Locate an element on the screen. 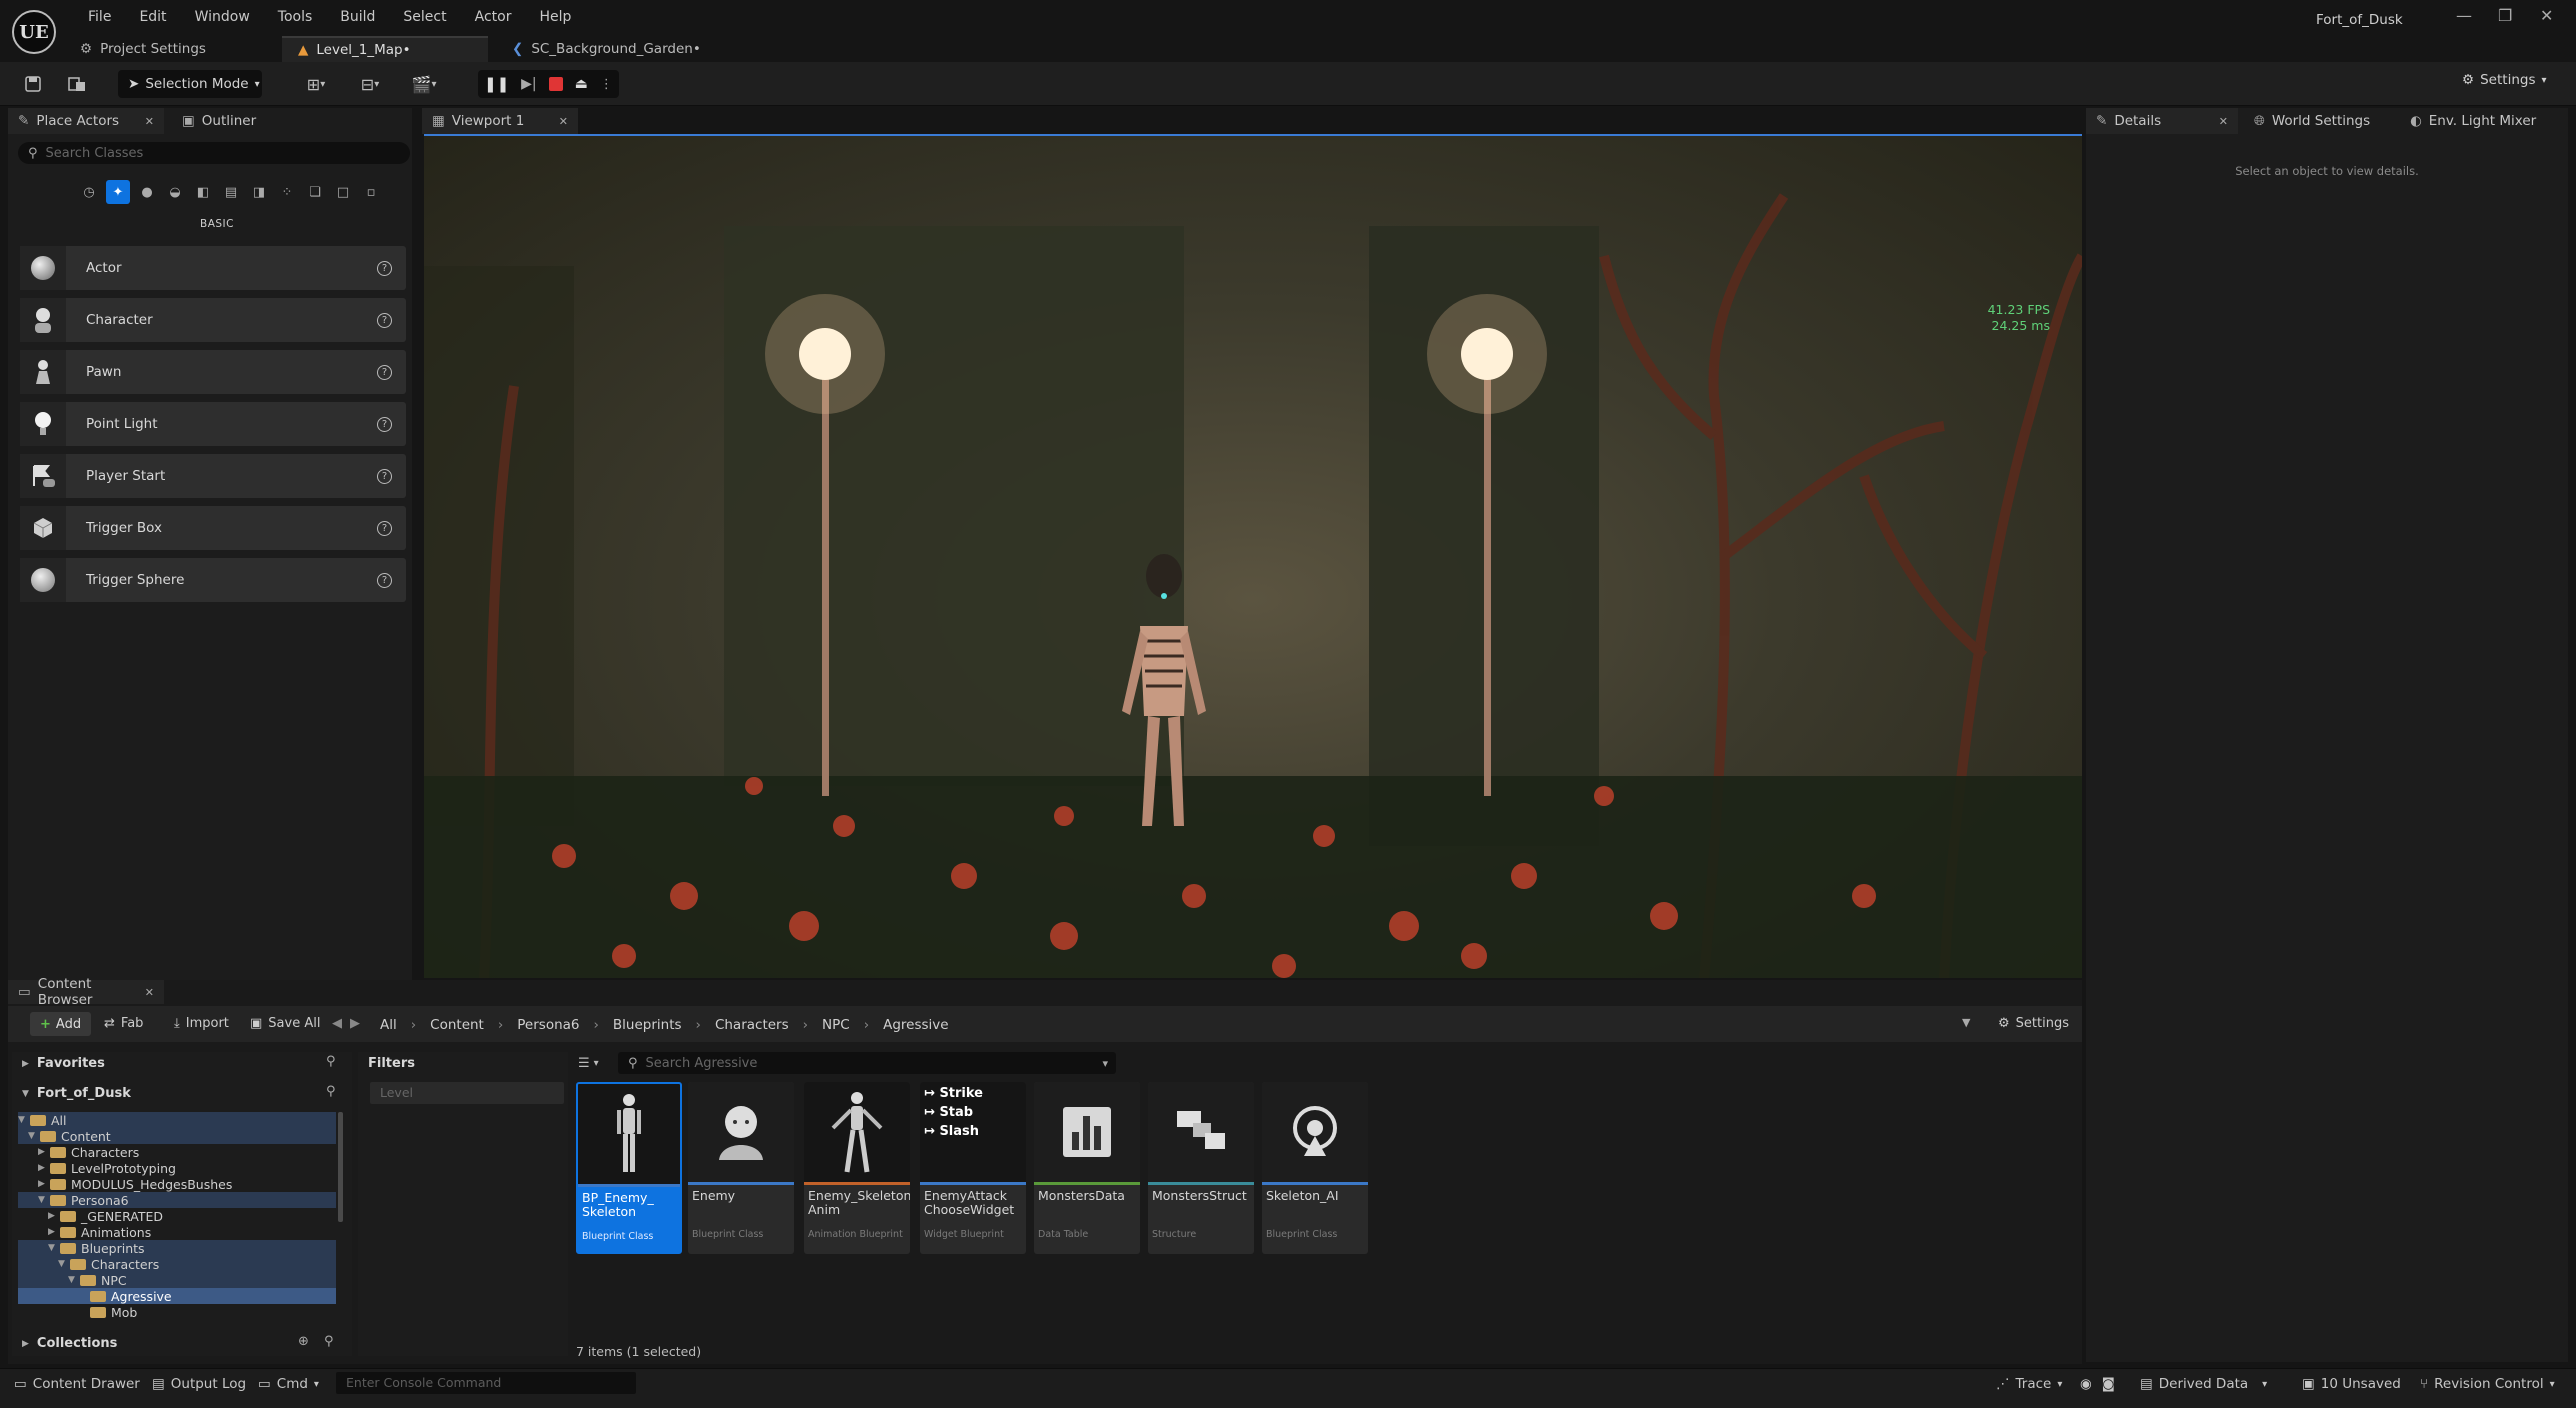  menu-edit: Edit is located at coordinates (152, 17).